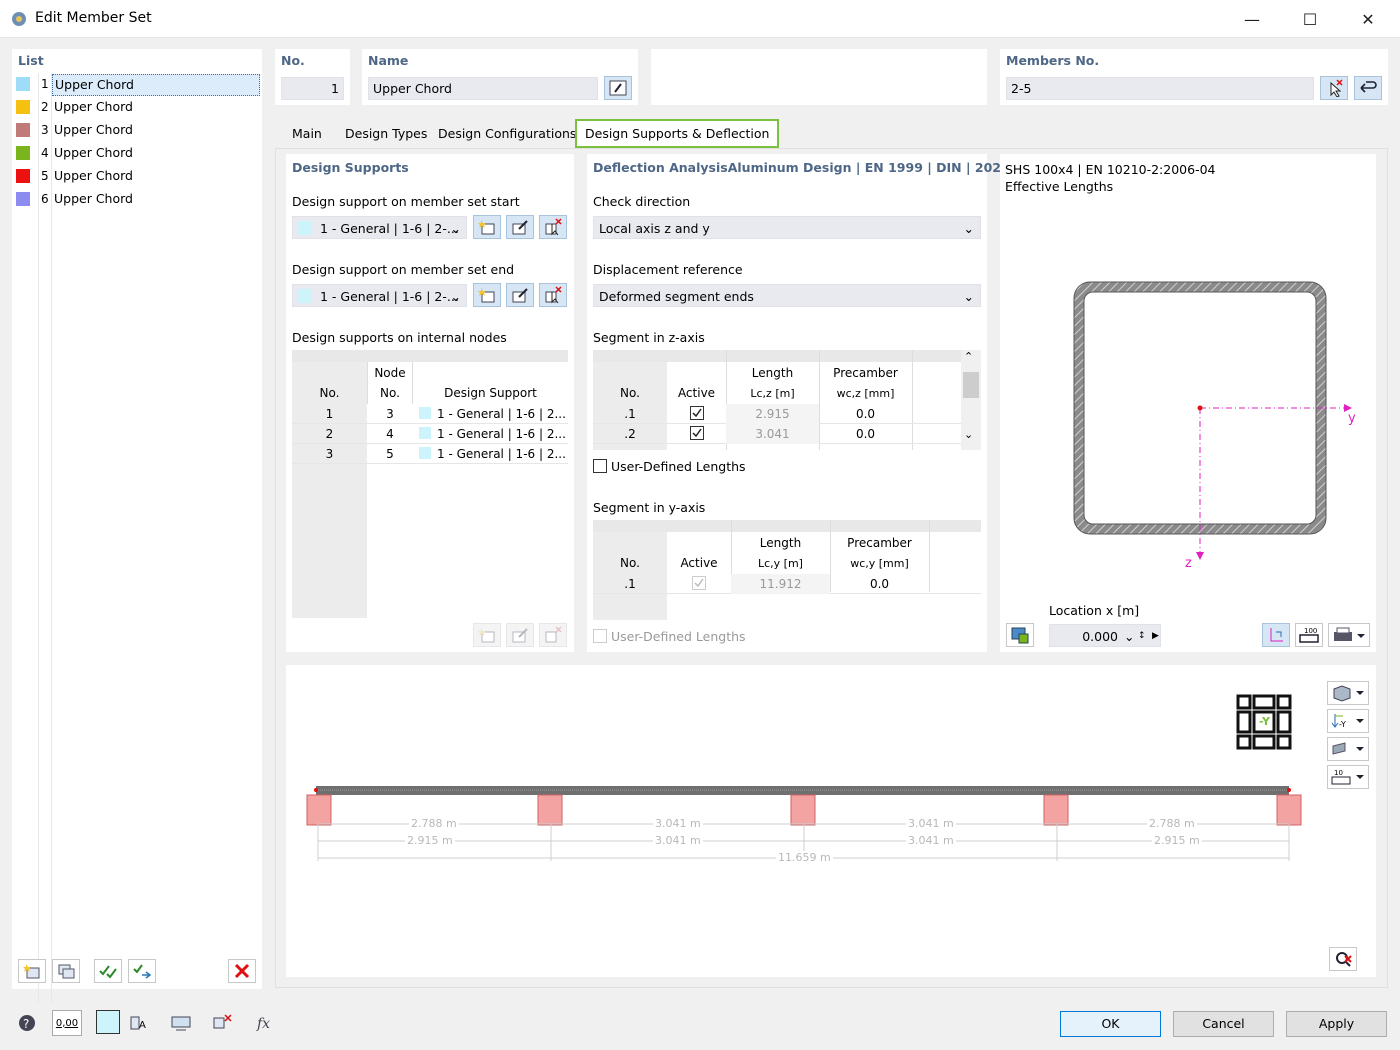  Describe the element at coordinates (1220, 422) in the screenshot. I see `cross-section-drawing` at that location.